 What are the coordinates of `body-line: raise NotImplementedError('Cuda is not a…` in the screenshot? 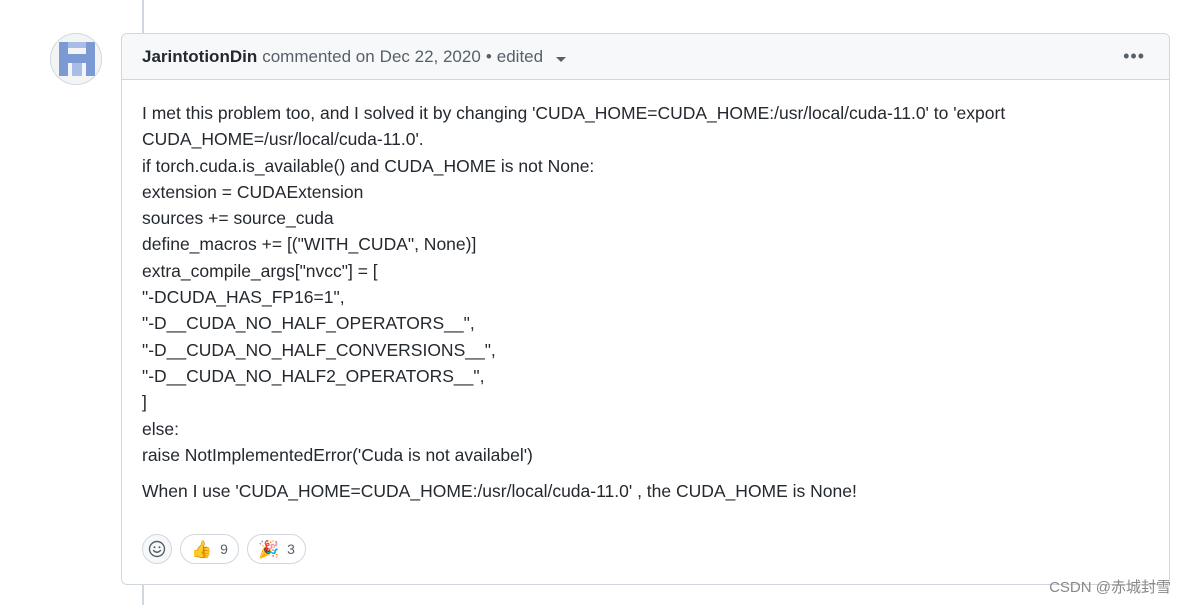 It's located at (337, 454).